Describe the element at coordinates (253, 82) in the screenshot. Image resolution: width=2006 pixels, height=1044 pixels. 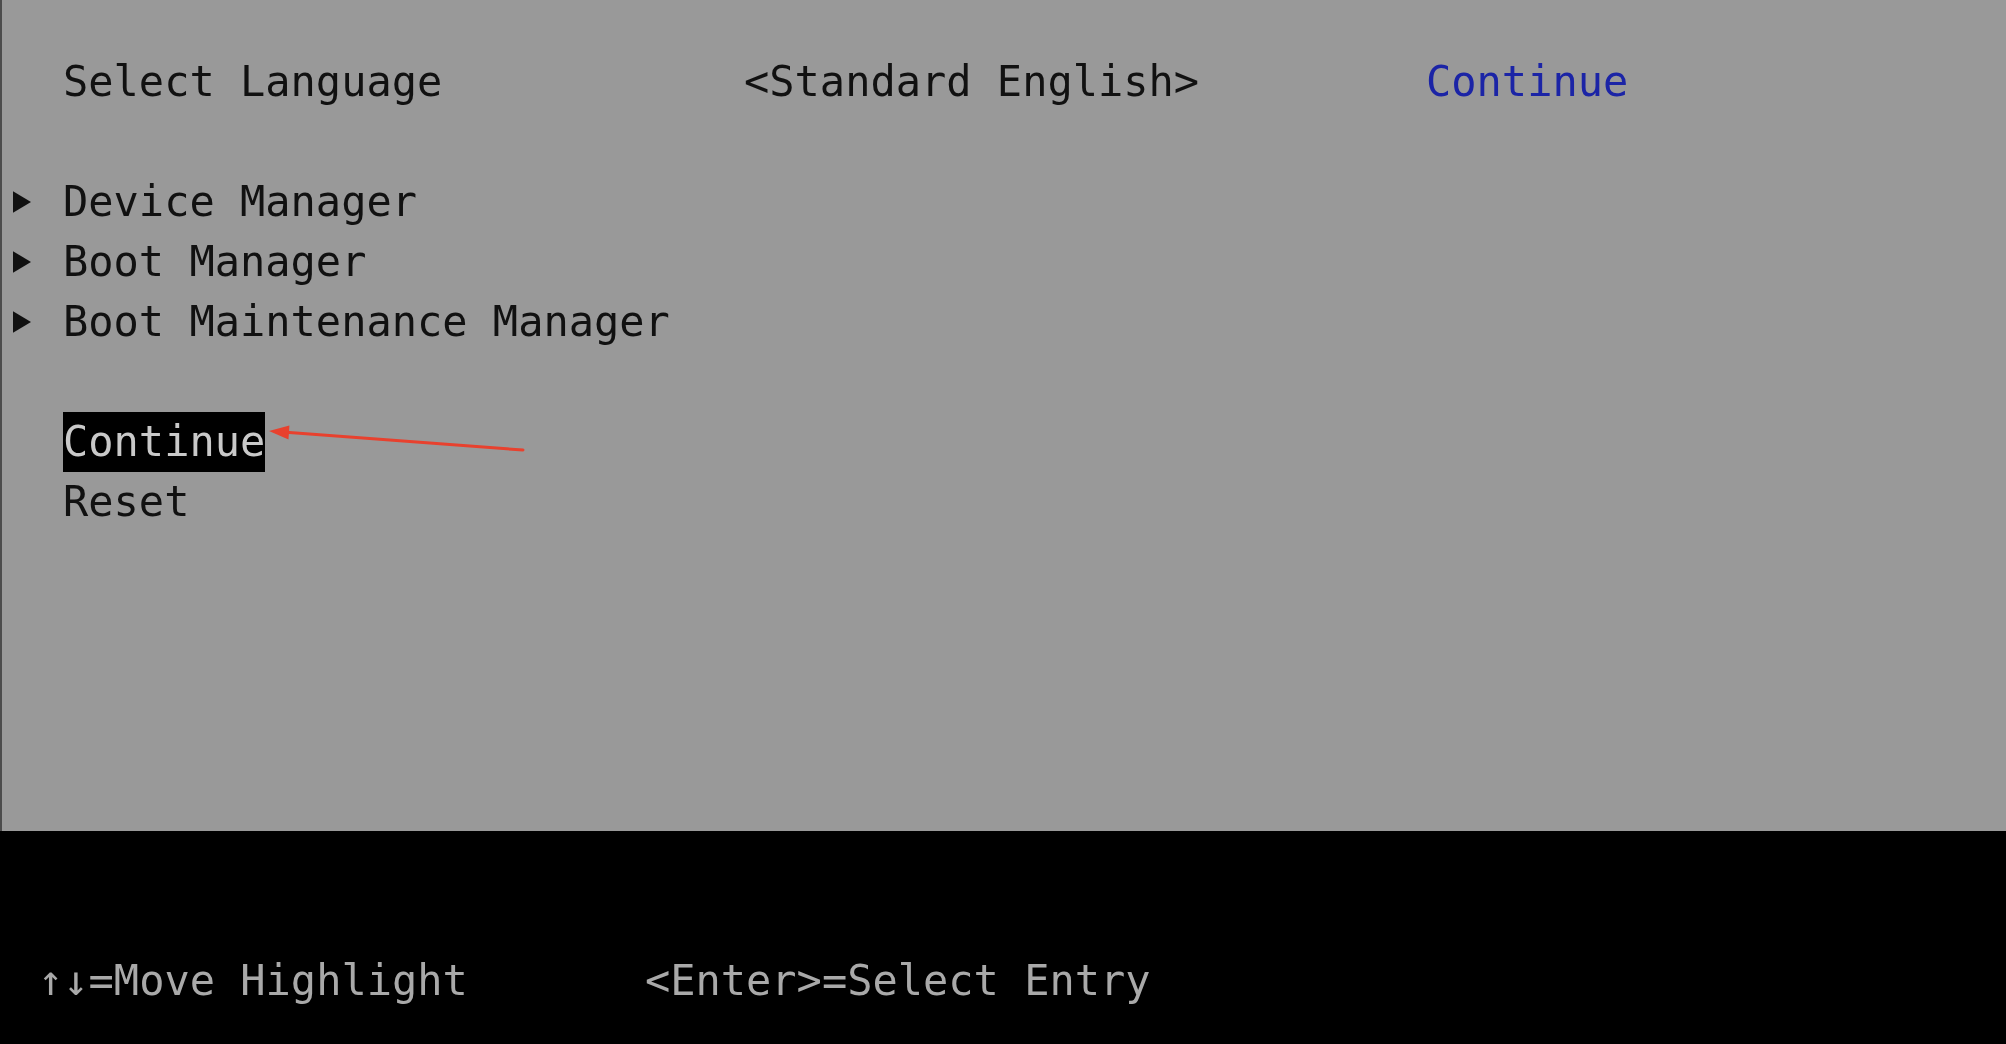
I see `language-label: Select Language` at that location.